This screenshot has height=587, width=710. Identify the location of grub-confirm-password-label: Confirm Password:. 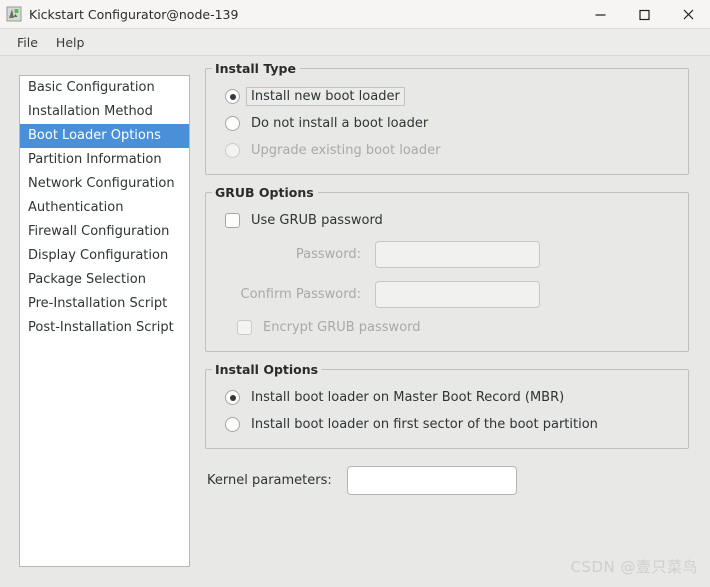
(300, 294).